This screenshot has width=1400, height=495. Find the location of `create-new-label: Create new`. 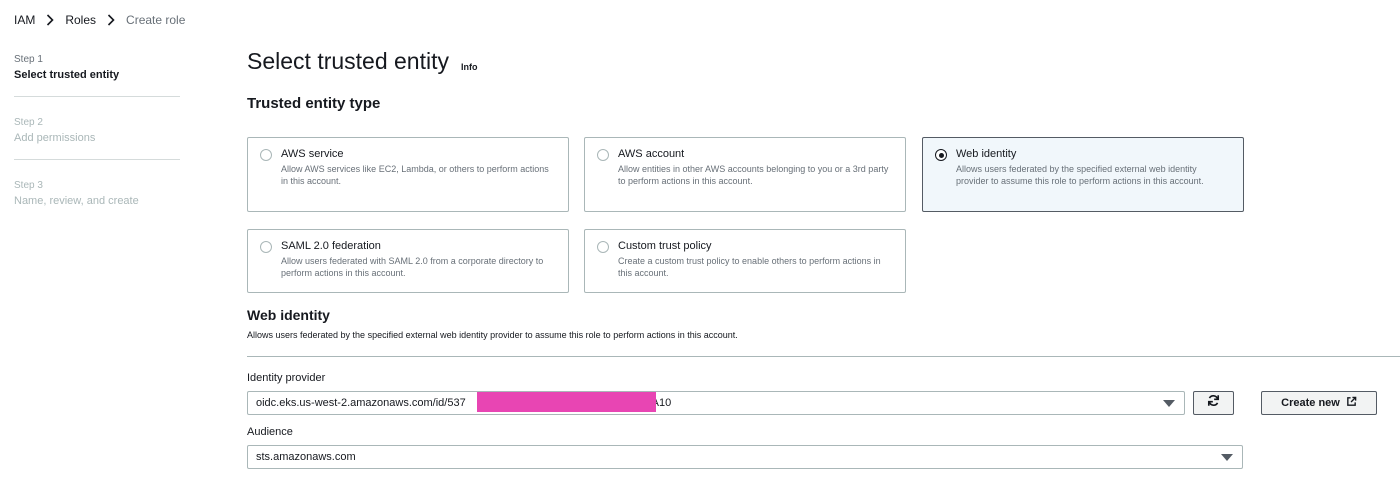

create-new-label: Create new is located at coordinates (1310, 403).